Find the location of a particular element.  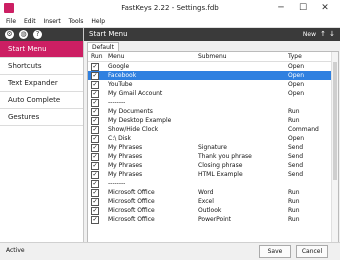

column-submenu: Submenu is located at coordinates (212, 56).